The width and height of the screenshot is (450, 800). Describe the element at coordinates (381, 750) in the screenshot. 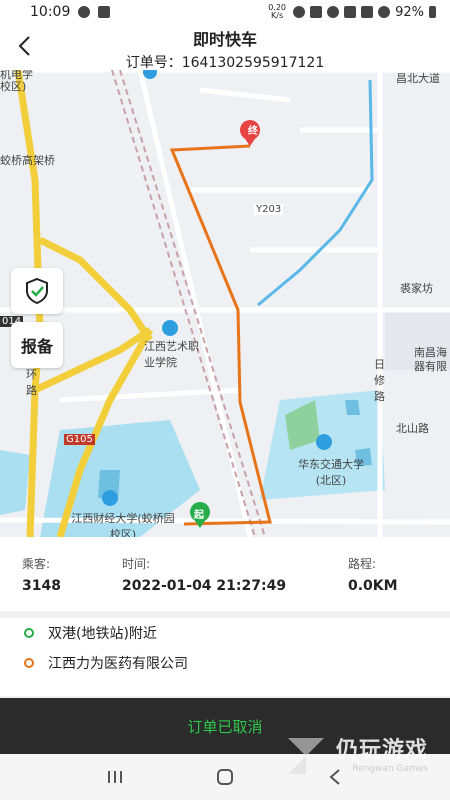

I see `watermark-cn: 仍玩游戏` at that location.